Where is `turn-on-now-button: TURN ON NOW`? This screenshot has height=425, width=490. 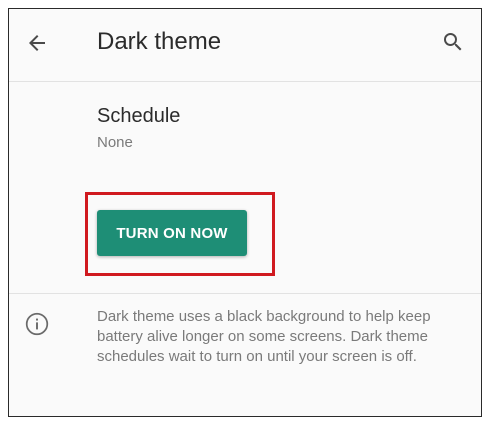 turn-on-now-button: TURN ON NOW is located at coordinates (172, 233).